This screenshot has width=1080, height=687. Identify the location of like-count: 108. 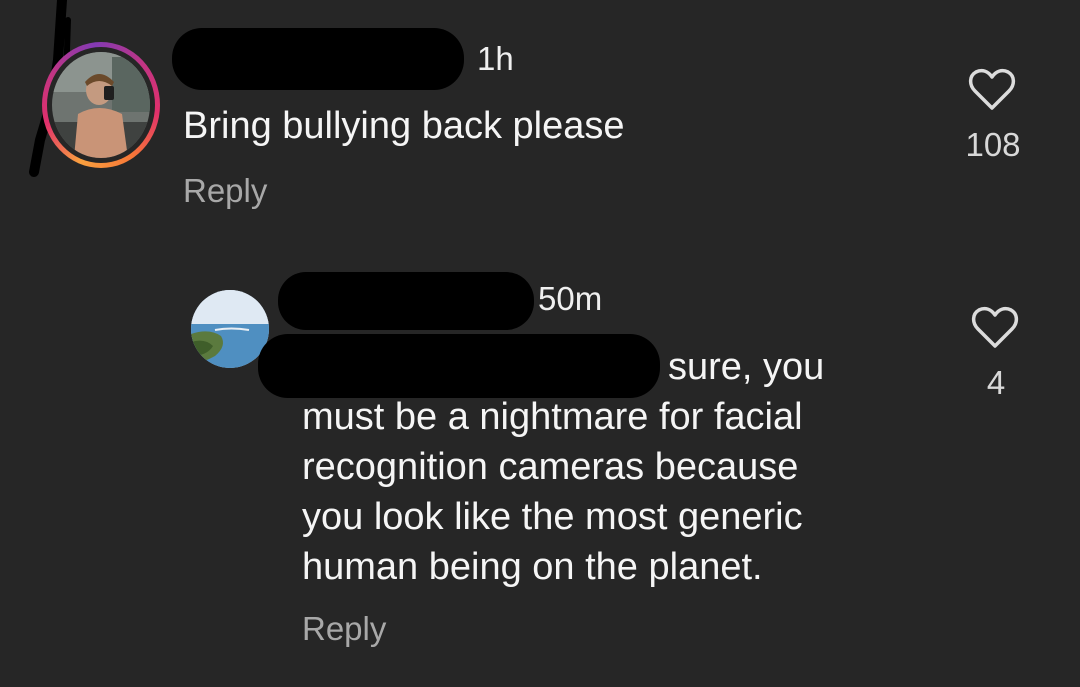
(993, 144).